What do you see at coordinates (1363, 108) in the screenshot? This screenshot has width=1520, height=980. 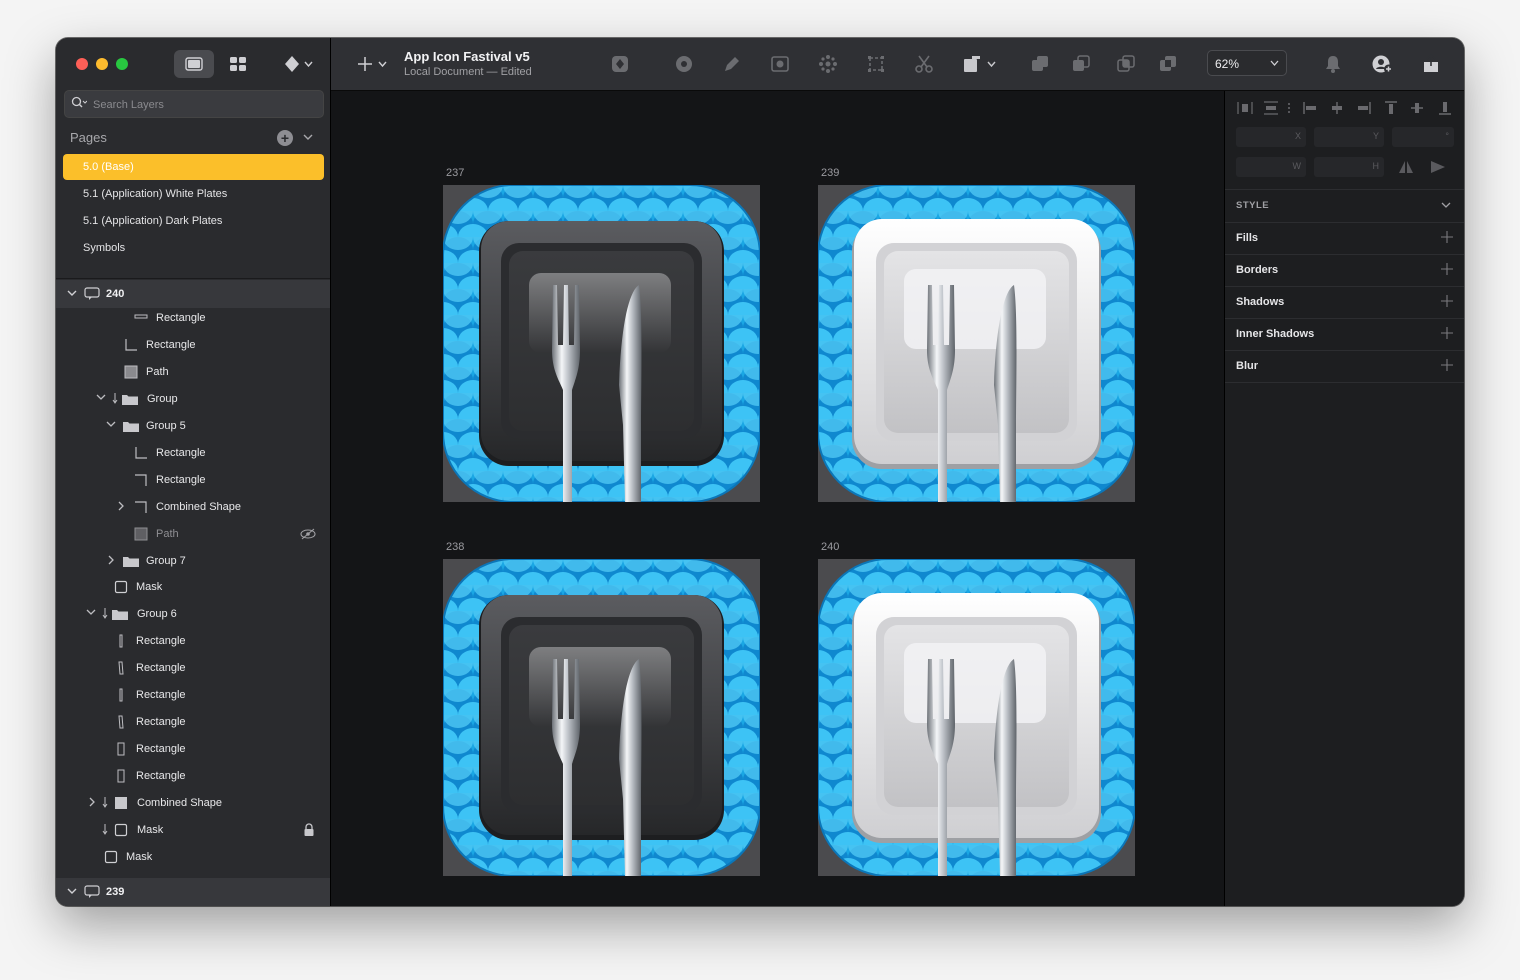 I see `align-right-icon` at bounding box center [1363, 108].